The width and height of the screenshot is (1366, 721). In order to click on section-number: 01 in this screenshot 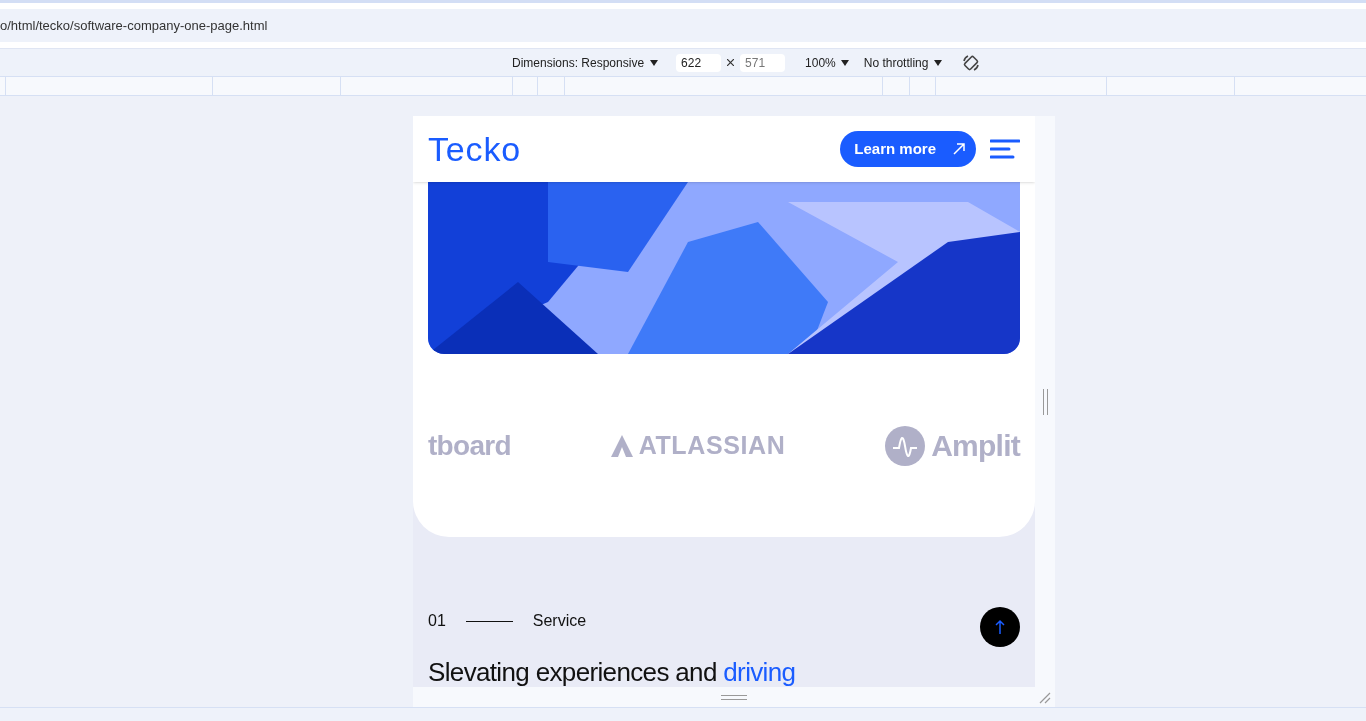, I will do `click(437, 621)`.